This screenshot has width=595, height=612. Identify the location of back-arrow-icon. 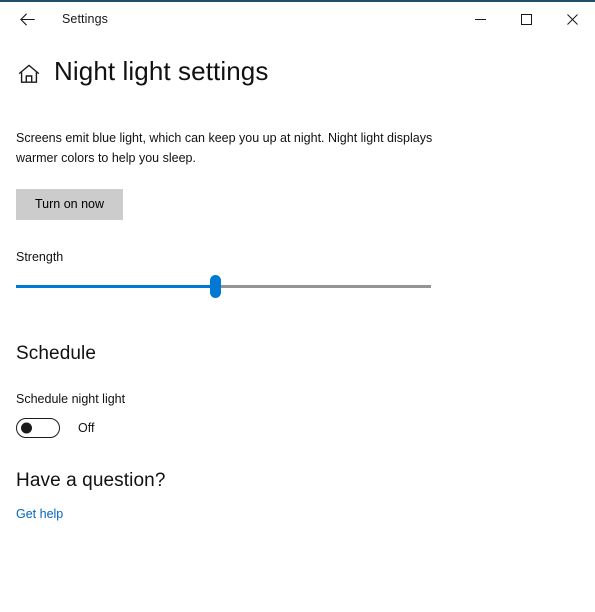
(27, 19).